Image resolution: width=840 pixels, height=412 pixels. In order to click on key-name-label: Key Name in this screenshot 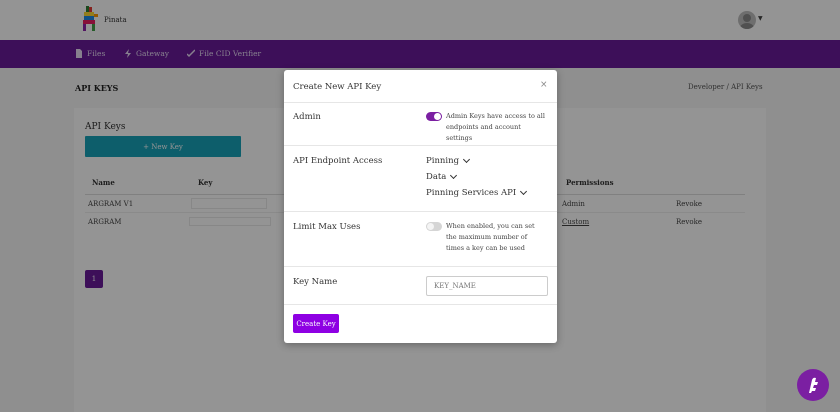, I will do `click(315, 282)`.